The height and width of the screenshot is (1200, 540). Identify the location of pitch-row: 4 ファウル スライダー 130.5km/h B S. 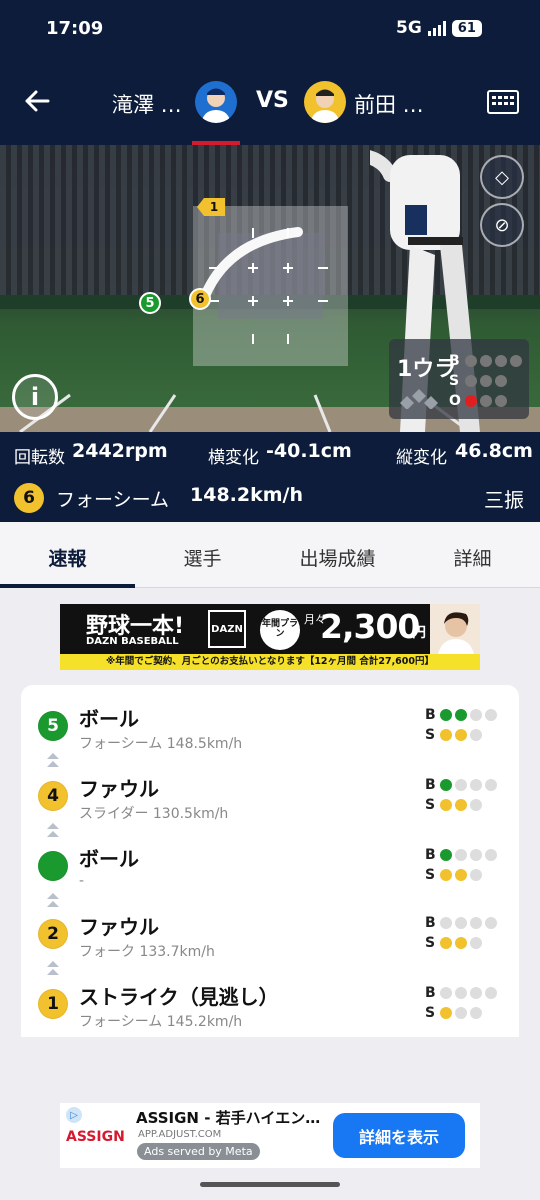
(270, 803).